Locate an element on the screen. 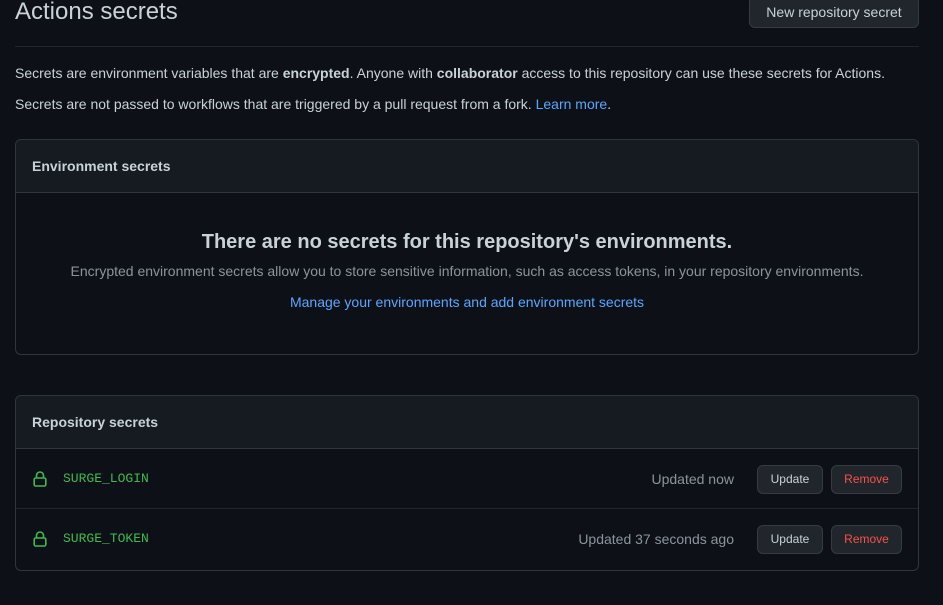 This screenshot has height=605, width=943. page-title: Actions secrets is located at coordinates (96, 12).